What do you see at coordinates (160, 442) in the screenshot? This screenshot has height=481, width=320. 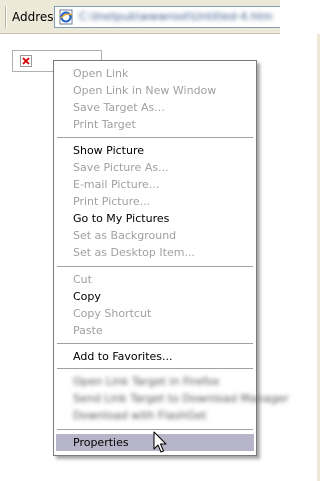 I see `arrow-cursor-icon` at bounding box center [160, 442].